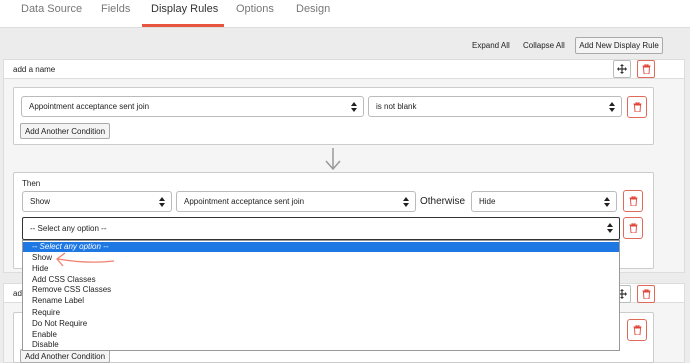 The width and height of the screenshot is (690, 363). Describe the element at coordinates (321, 313) in the screenshot. I see `dropdown-option-require: Require` at that location.